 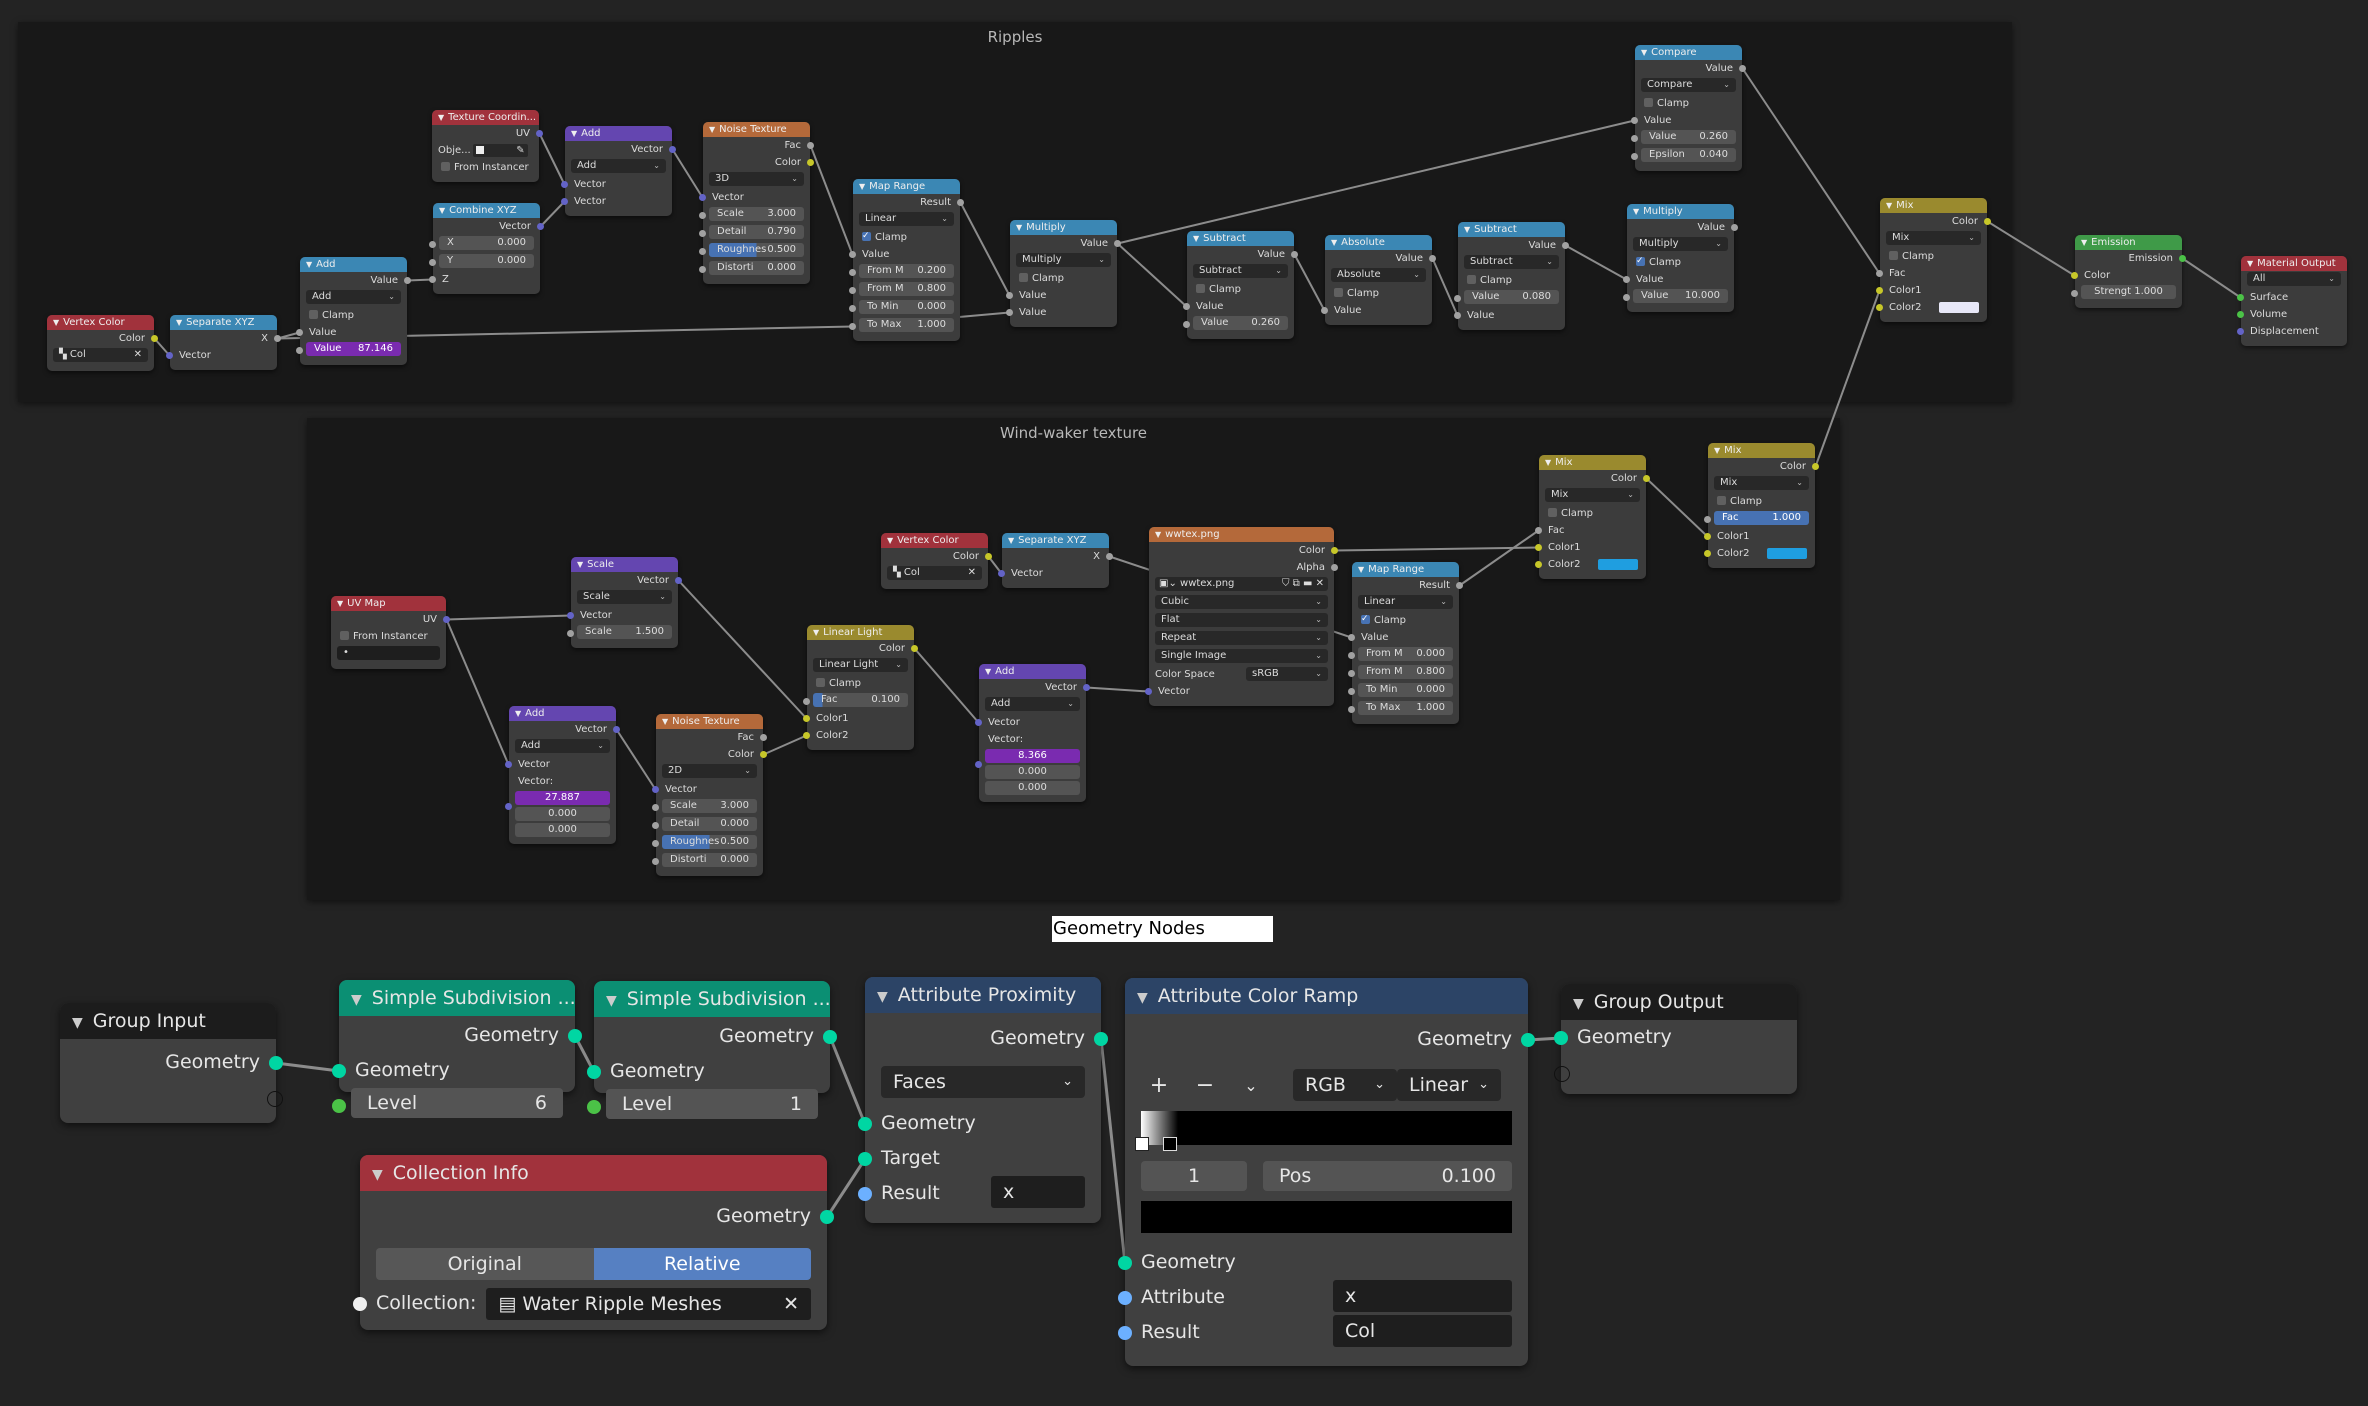 I want to click on vector-y-field: 0.000, so click(x=1032, y=772).